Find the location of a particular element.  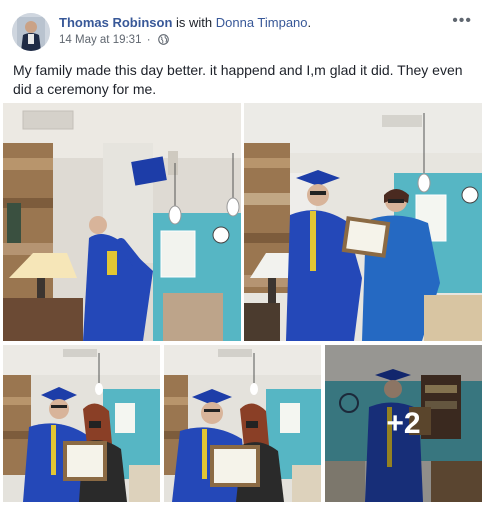

globe-icon is located at coordinates (163, 41).